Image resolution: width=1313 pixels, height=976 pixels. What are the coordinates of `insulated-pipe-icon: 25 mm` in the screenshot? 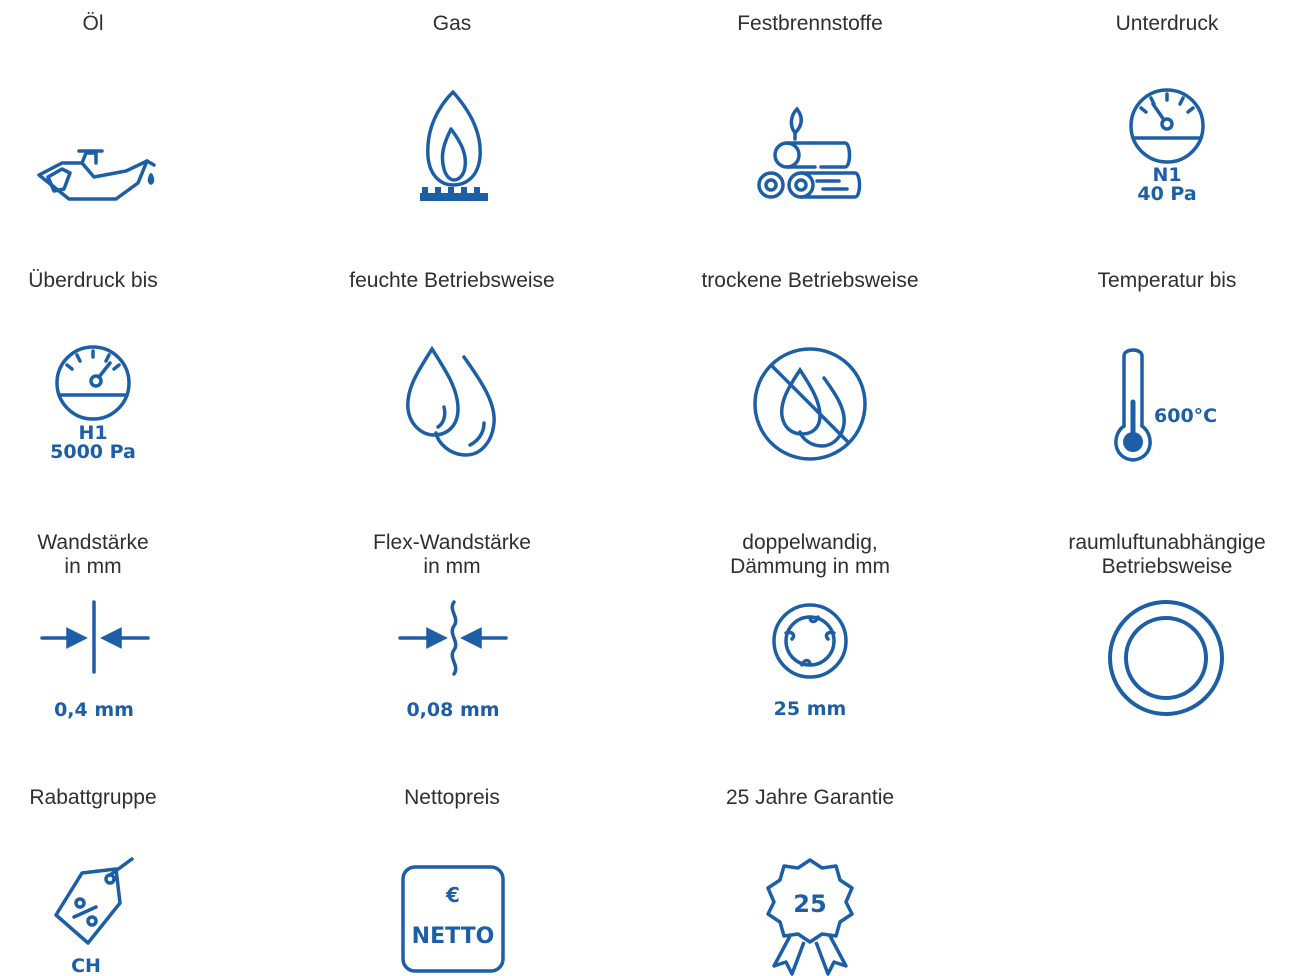 It's located at (810, 663).